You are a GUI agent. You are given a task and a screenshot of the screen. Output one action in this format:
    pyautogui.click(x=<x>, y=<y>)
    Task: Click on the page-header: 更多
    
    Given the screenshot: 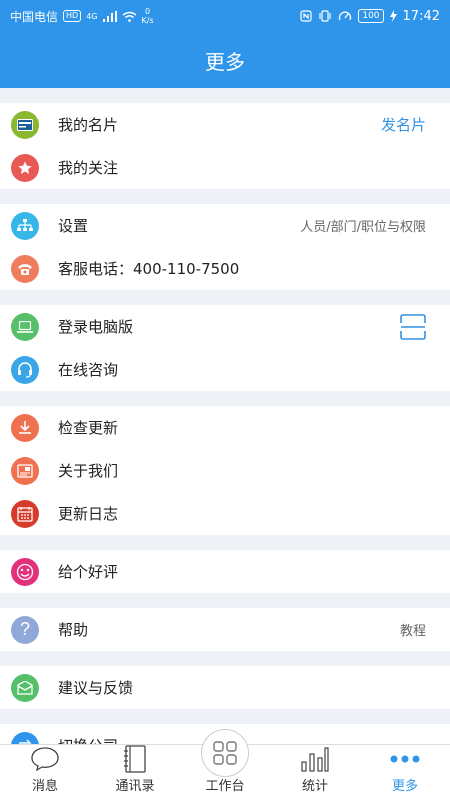 What is the action you would take?
    pyautogui.click(x=225, y=60)
    